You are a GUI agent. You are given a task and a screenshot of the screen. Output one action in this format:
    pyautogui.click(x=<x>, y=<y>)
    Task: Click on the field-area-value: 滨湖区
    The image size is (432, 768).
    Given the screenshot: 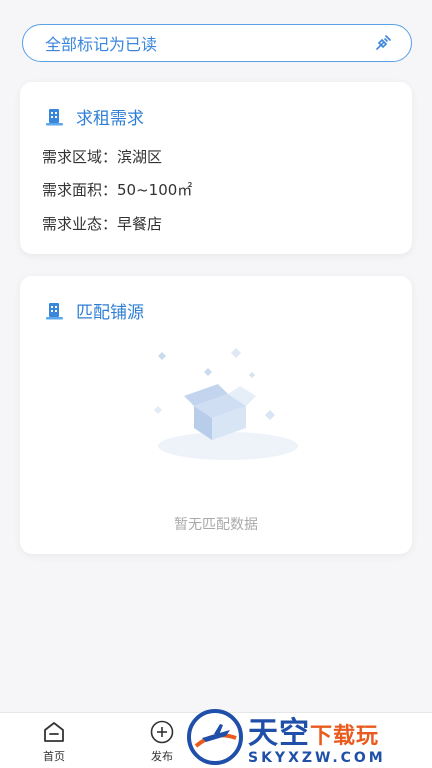 What is the action you would take?
    pyautogui.click(x=140, y=157)
    